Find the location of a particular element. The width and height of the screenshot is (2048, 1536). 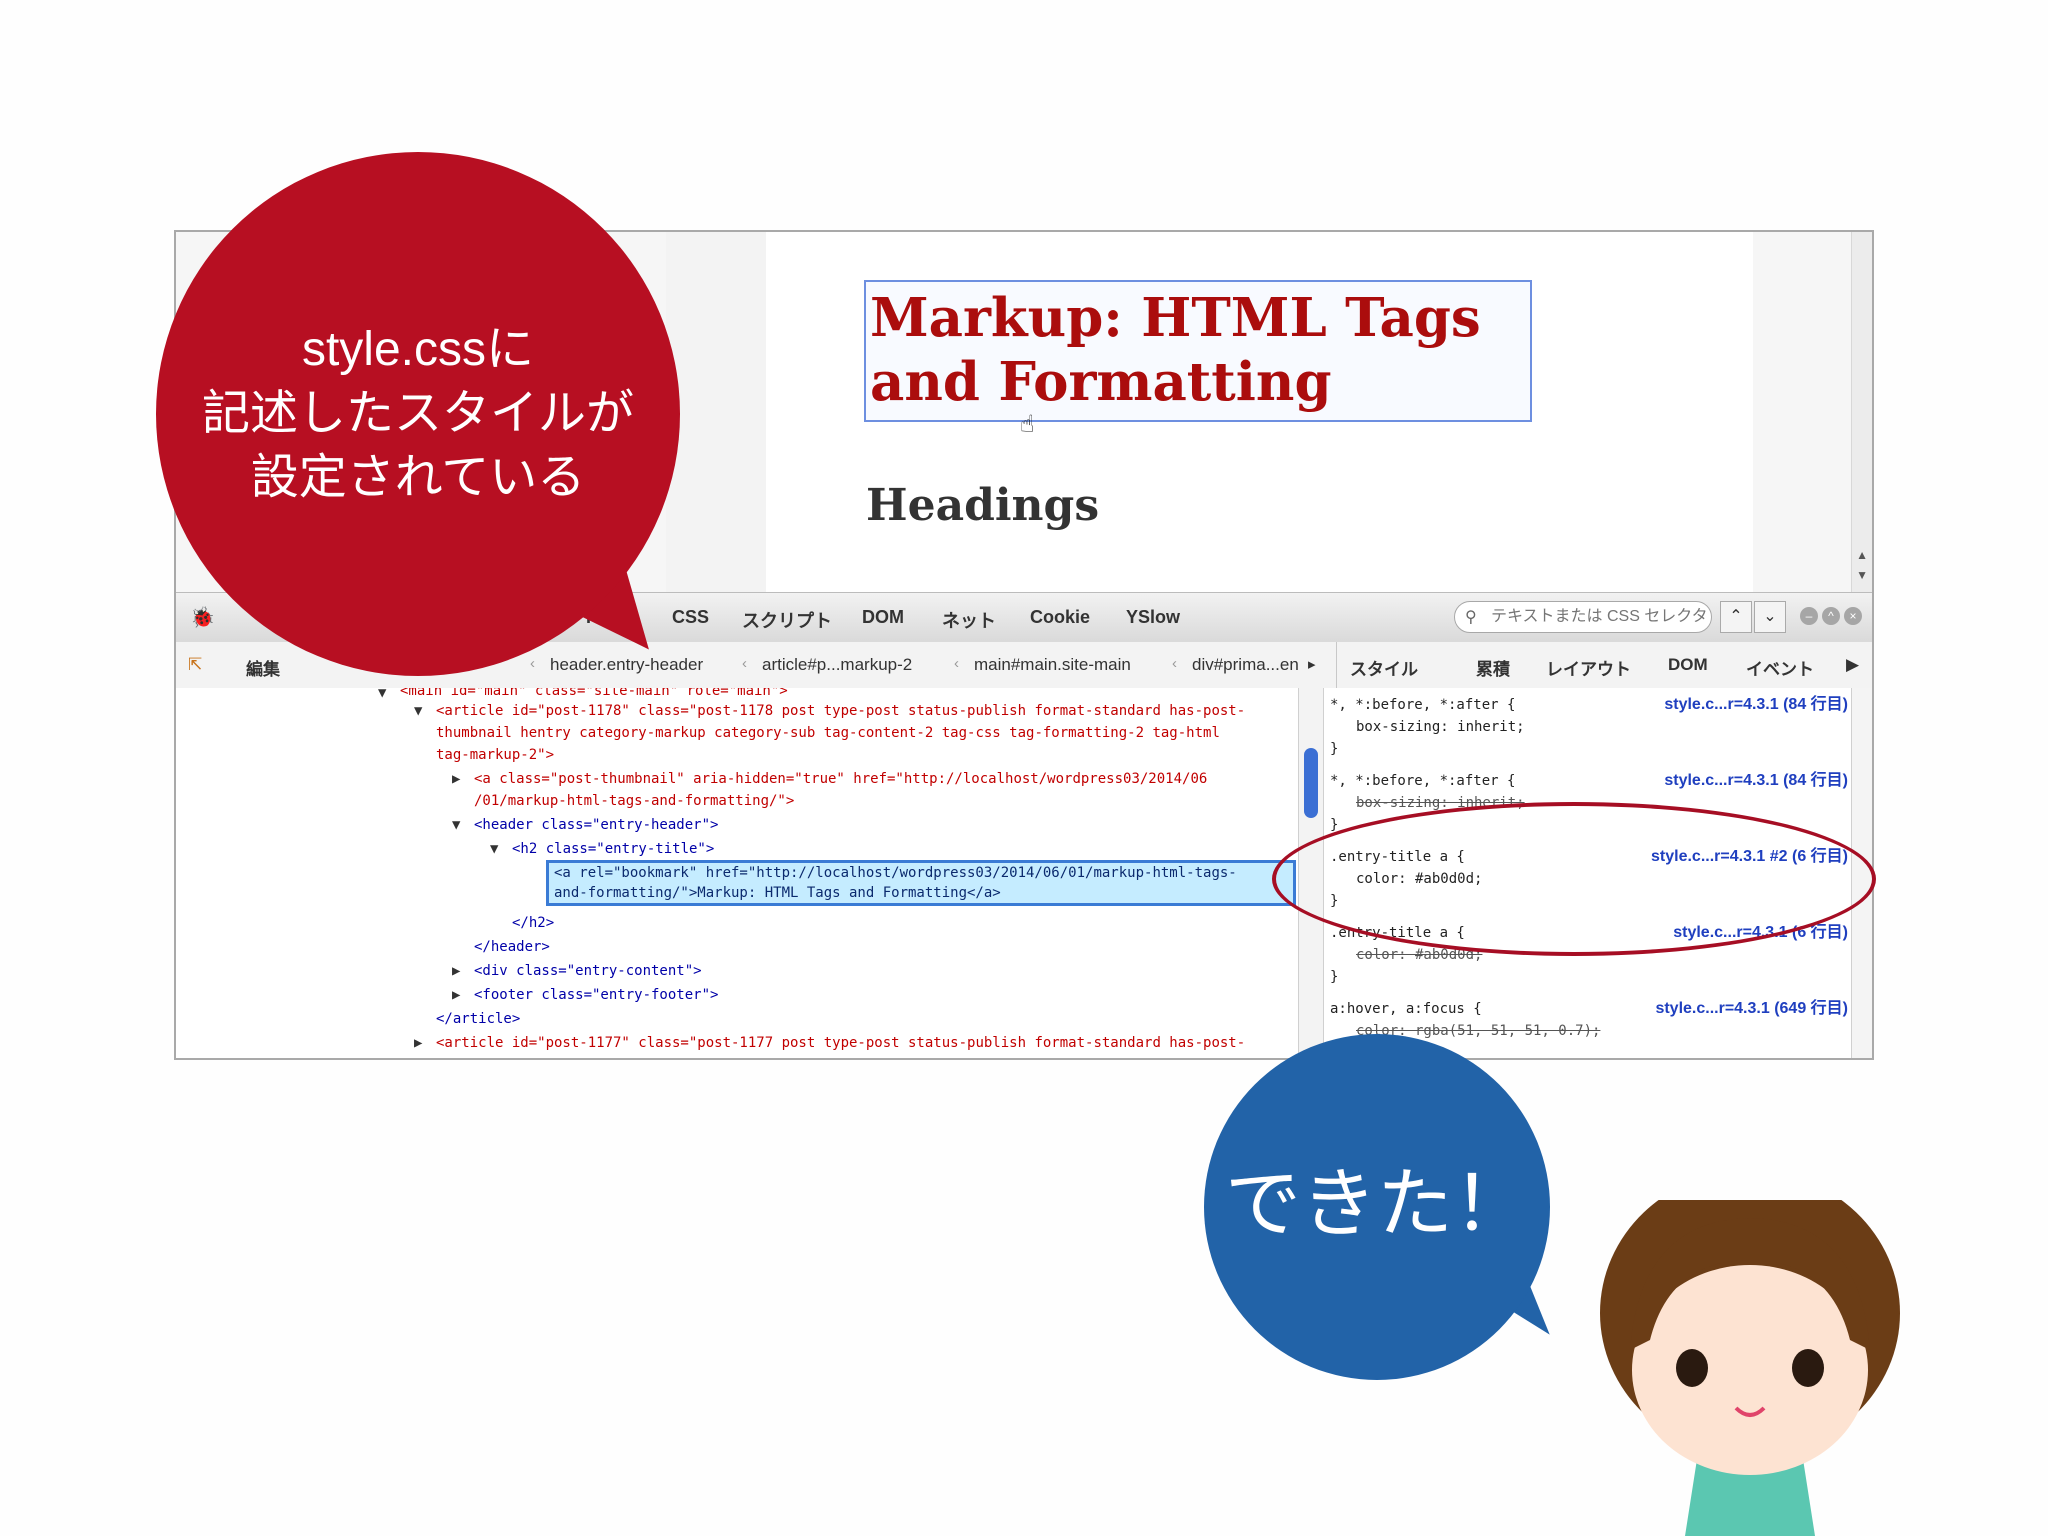

red-callout-text: style.cssに 記述したスタイルが 設定されている is located at coordinates (418, 414).